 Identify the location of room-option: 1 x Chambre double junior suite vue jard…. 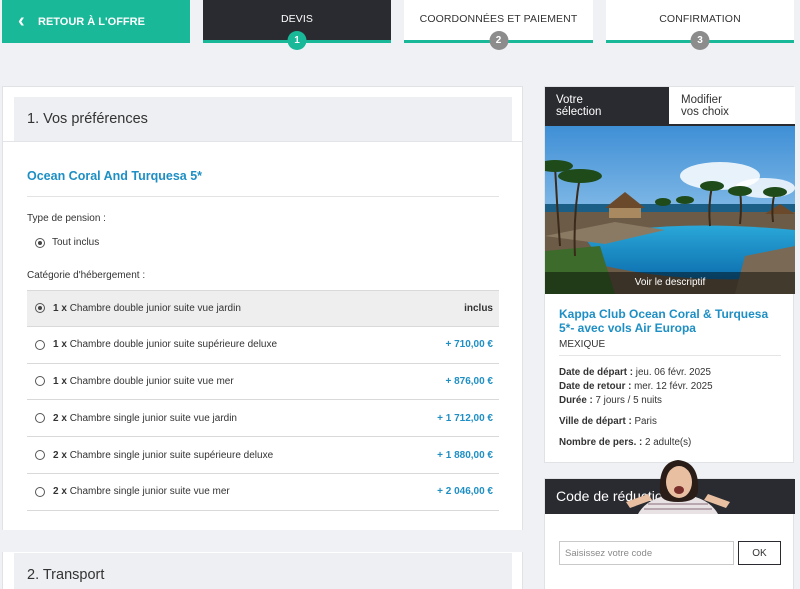
(263, 308).